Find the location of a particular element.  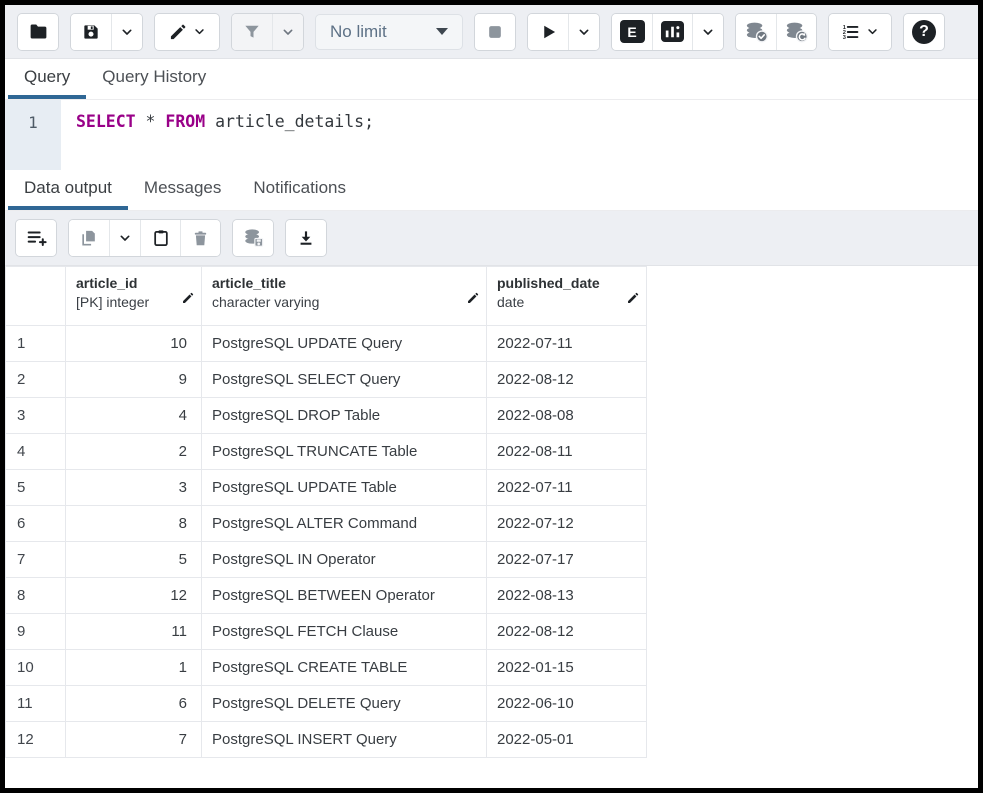

tab-query: Query is located at coordinates (47, 79).